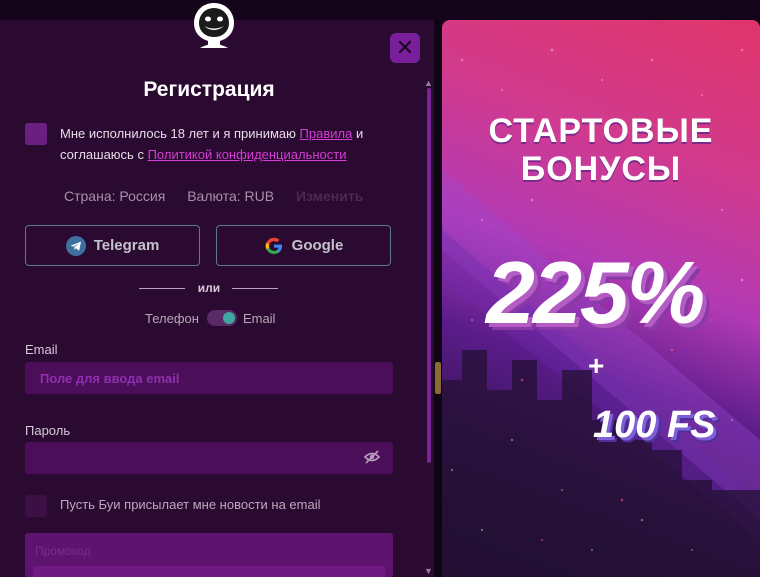 The width and height of the screenshot is (760, 577). Describe the element at coordinates (126, 245) in the screenshot. I see `telegram-label: Telegram` at that location.